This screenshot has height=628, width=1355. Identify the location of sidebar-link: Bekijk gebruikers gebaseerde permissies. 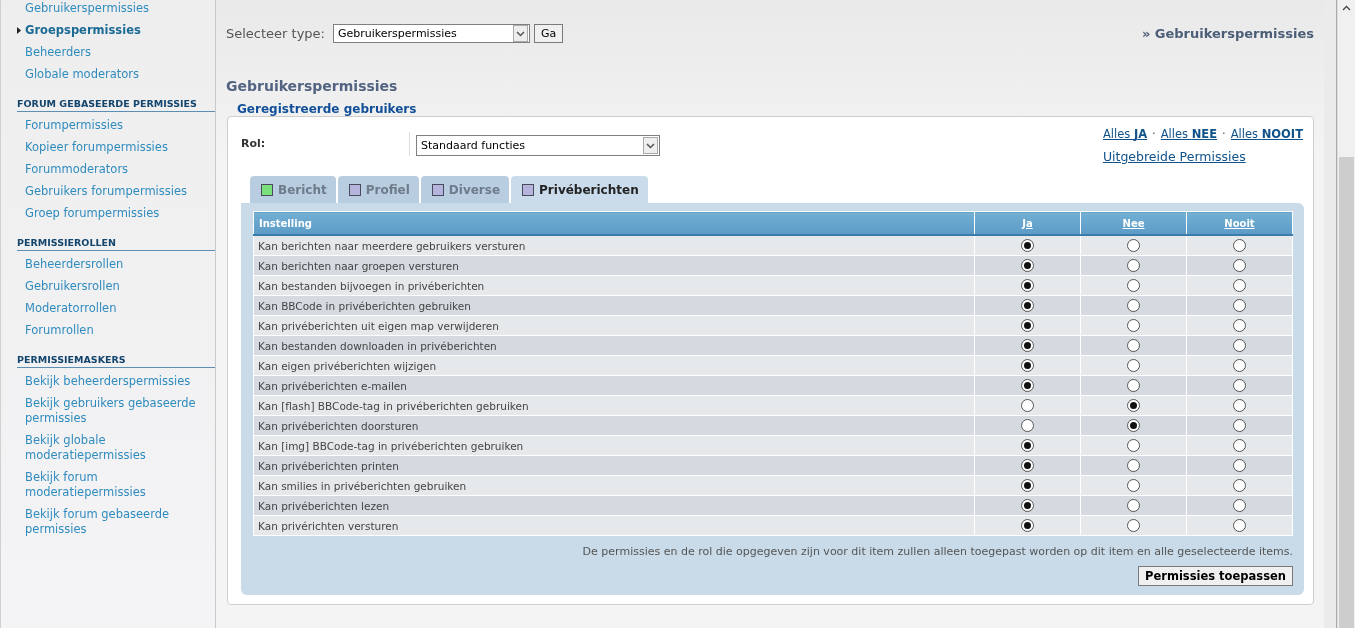
(117, 411).